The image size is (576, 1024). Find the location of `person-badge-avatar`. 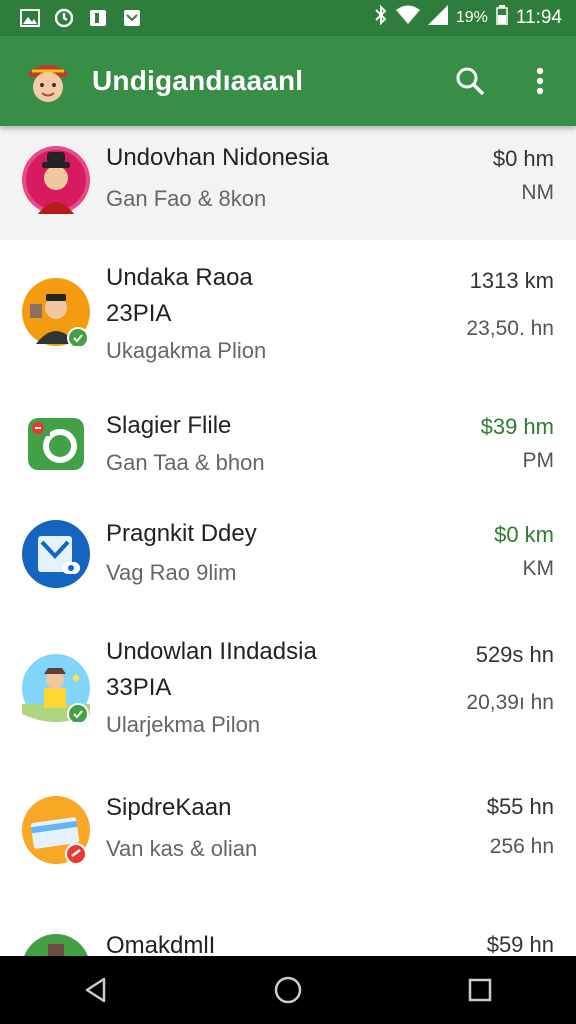

person-badge-avatar is located at coordinates (56, 313).